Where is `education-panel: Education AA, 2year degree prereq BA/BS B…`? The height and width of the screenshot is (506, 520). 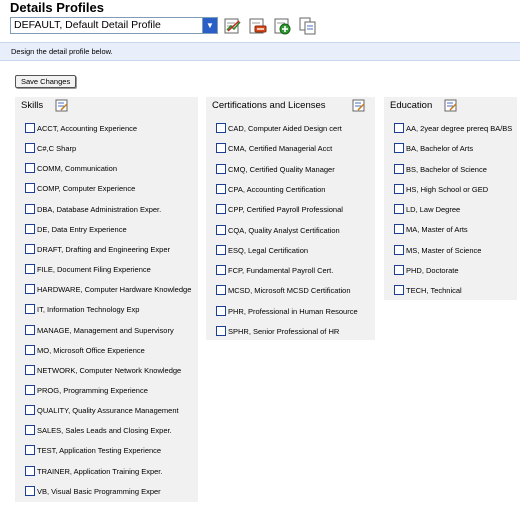 education-panel: Education AA, 2year degree prereq BA/BS B… is located at coordinates (450, 198).